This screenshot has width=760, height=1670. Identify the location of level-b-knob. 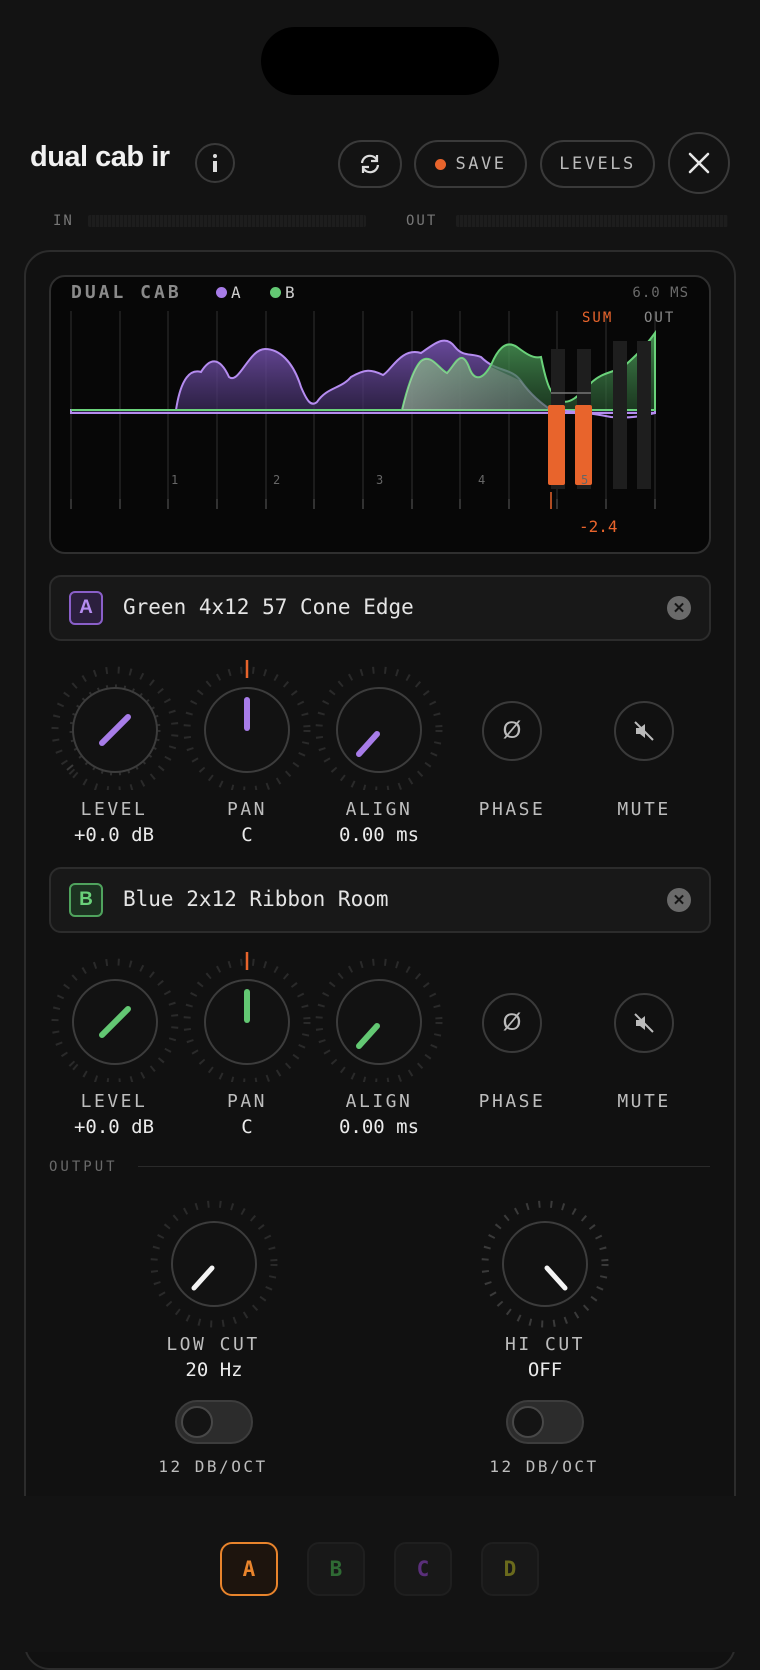
(120, 1012).